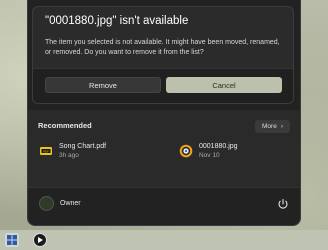 Image resolution: width=328 pixels, height=250 pixels. I want to click on recommended-item-name: 0001880.jpg, so click(218, 146).